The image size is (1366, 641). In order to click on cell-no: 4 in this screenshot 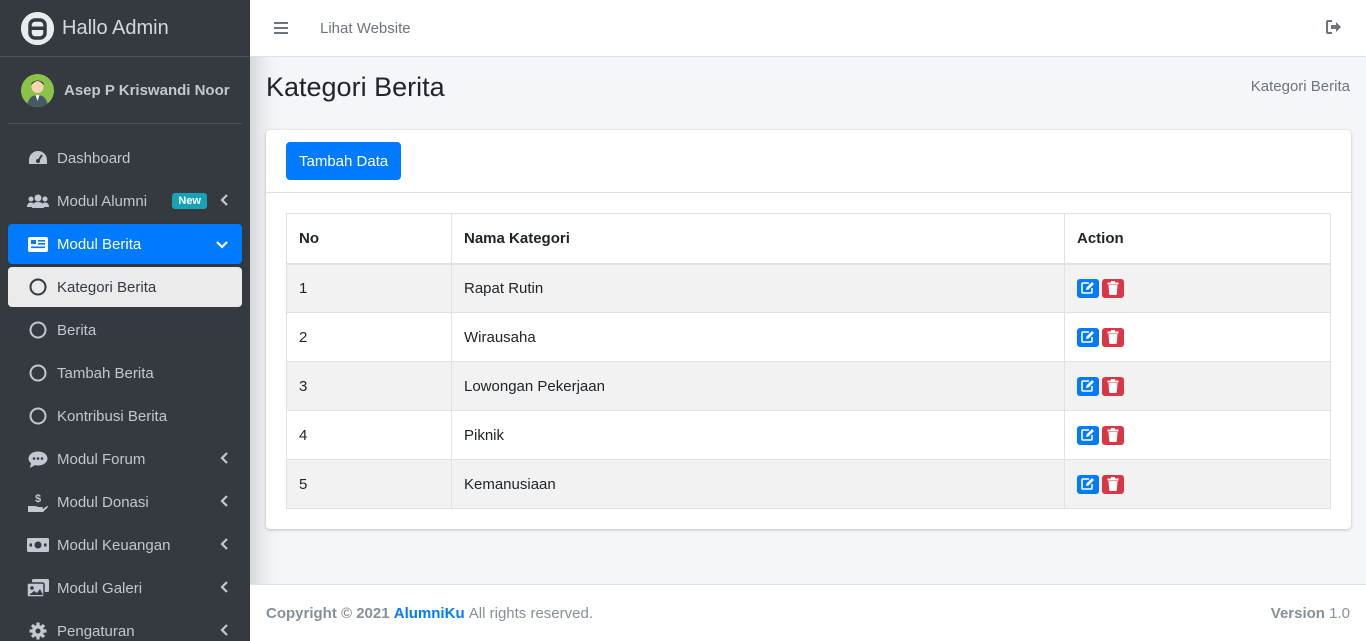, I will do `click(369, 435)`.